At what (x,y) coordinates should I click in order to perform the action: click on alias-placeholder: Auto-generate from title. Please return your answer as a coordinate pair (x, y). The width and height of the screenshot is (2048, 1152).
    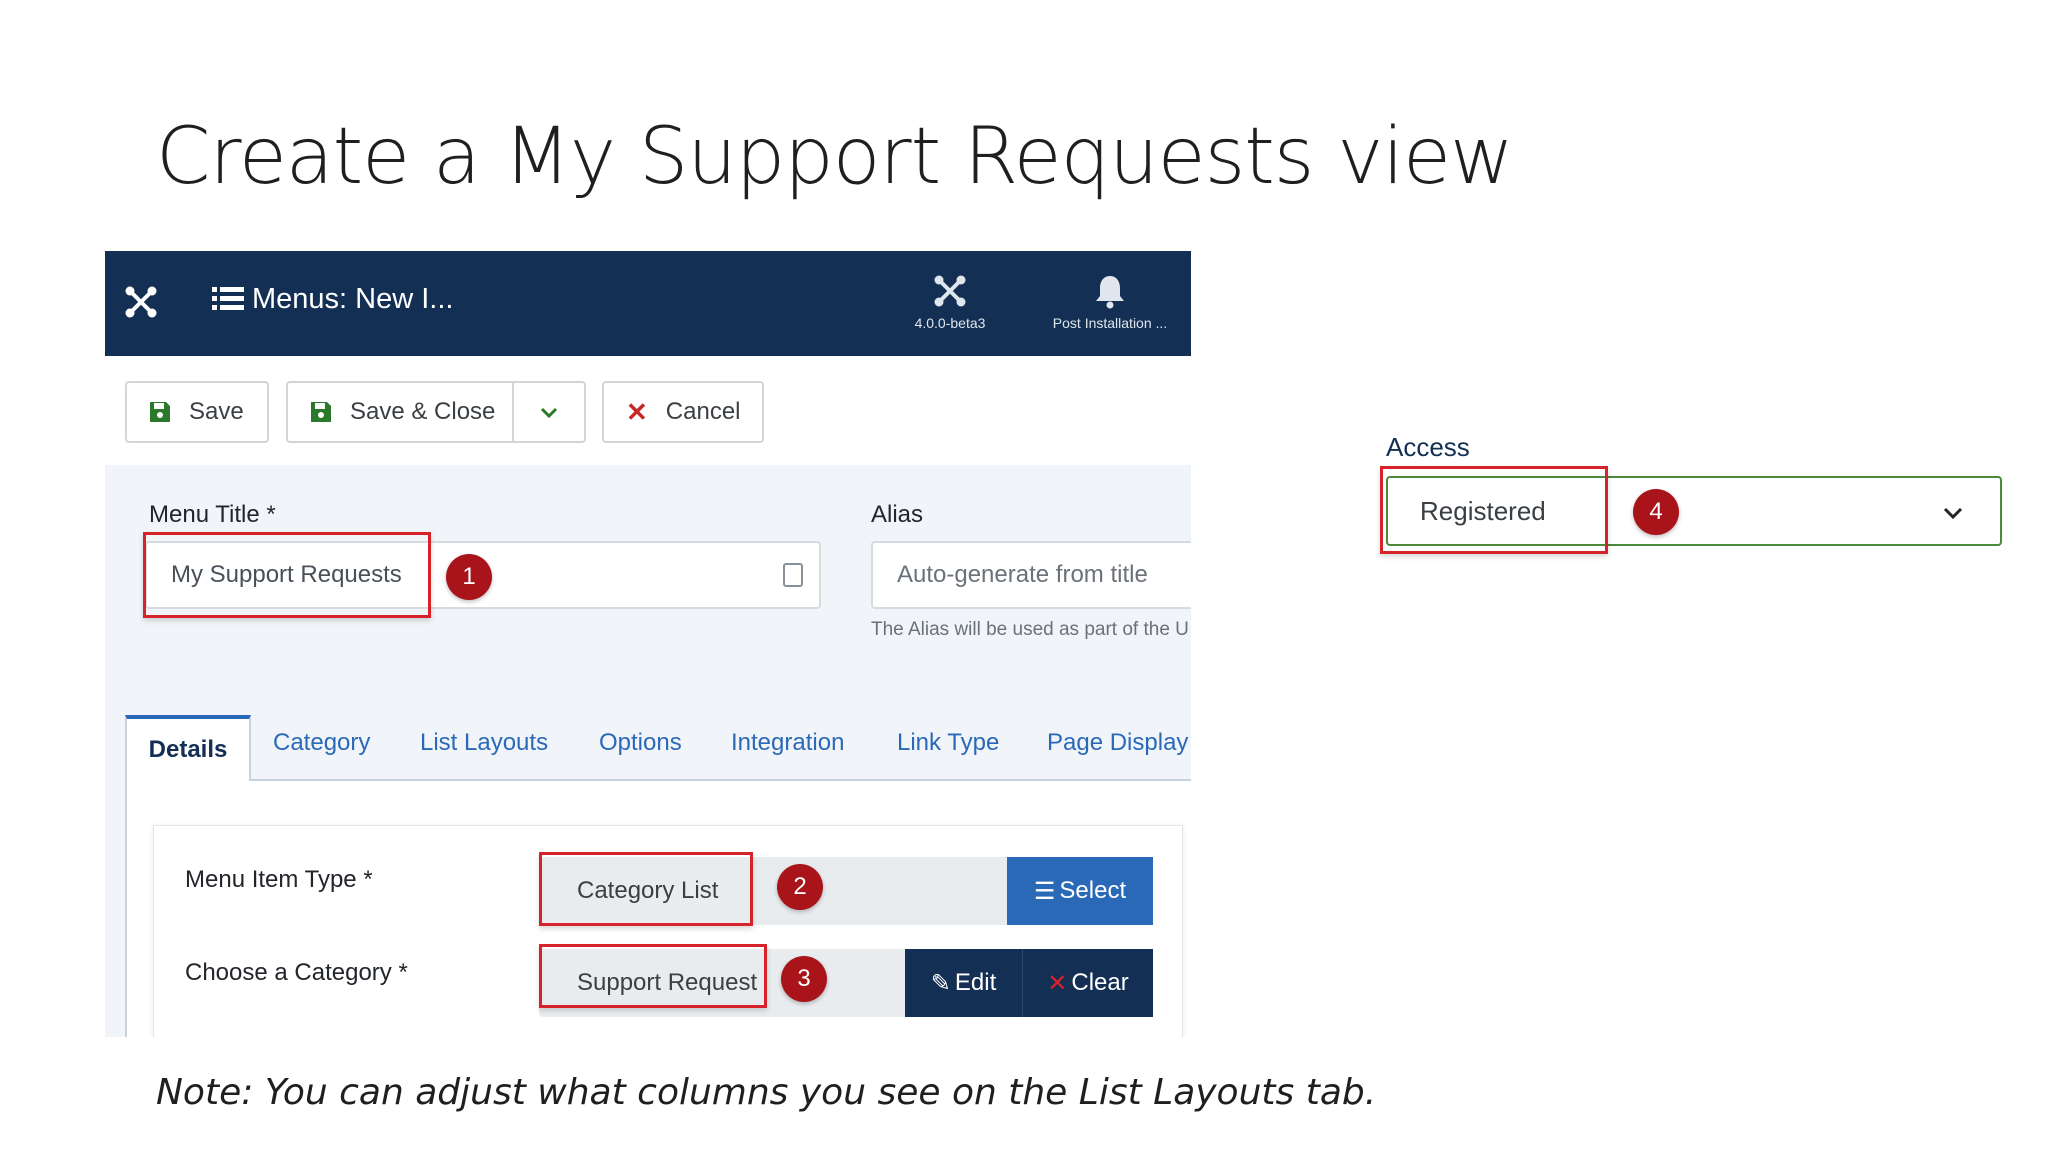
    Looking at the image, I should click on (1022, 574).